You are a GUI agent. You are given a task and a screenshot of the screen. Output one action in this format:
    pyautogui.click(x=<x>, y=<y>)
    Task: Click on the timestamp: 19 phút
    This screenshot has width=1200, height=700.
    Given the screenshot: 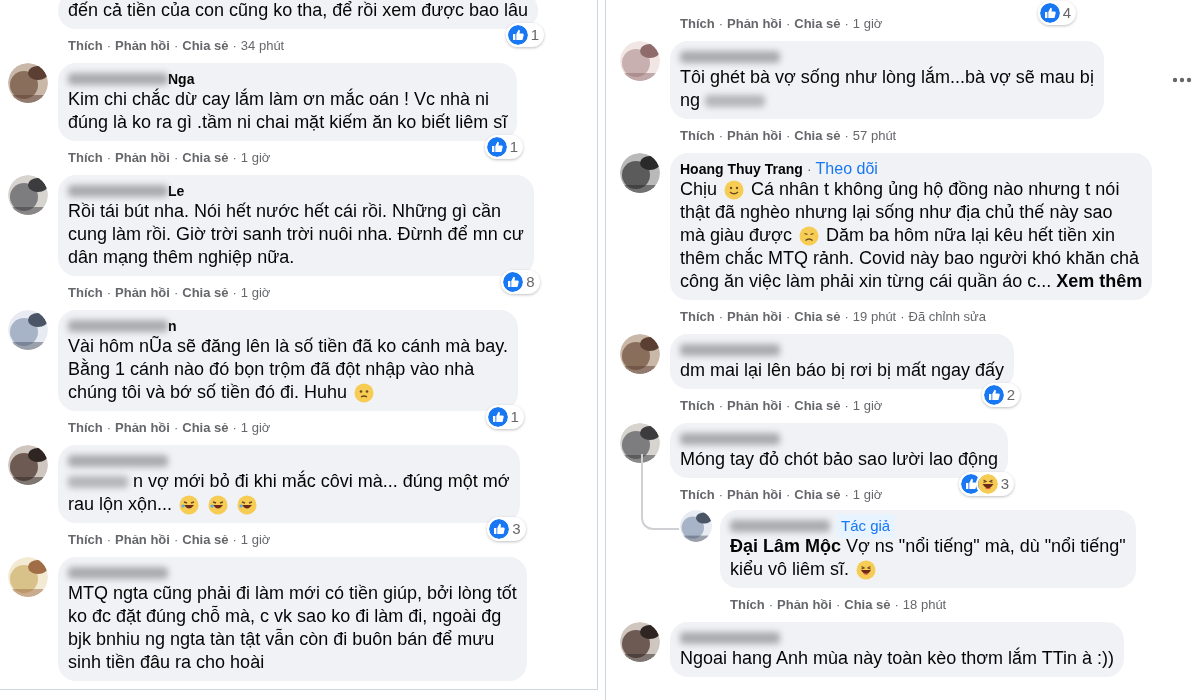 What is the action you would take?
    pyautogui.click(x=874, y=317)
    